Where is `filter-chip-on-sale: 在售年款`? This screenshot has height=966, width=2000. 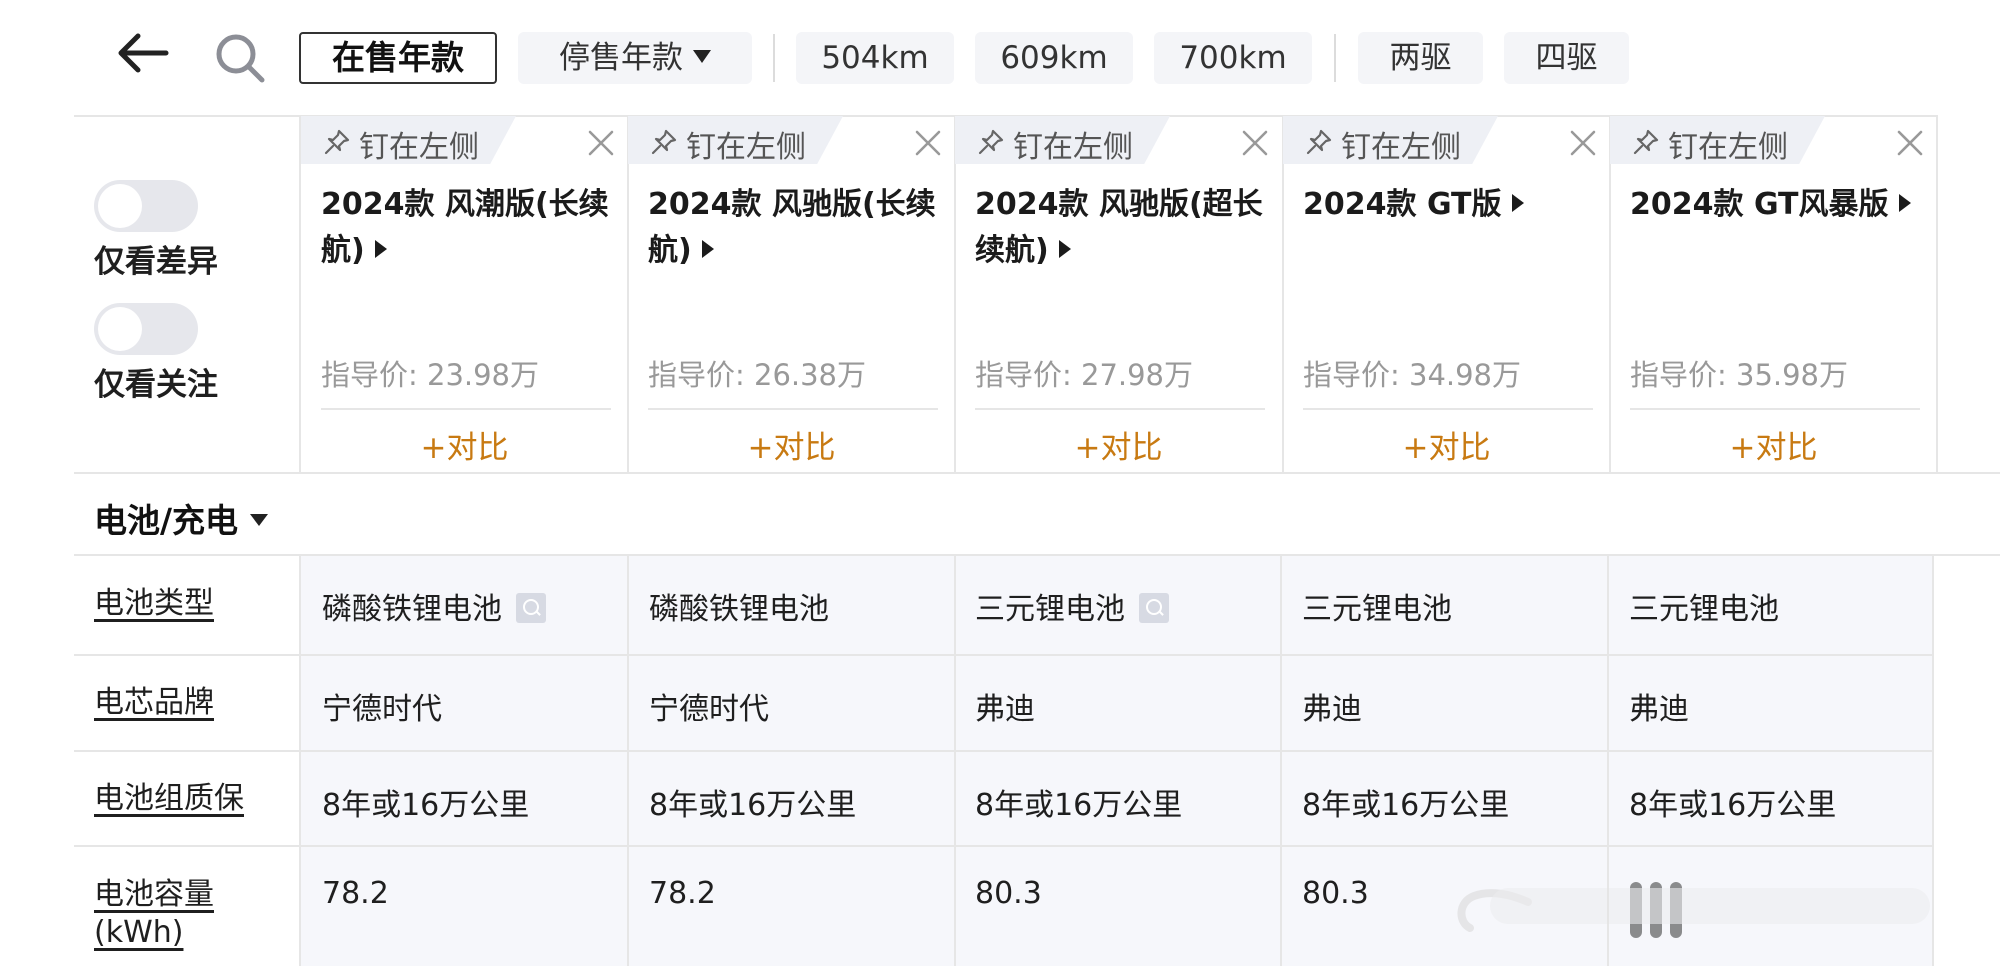 filter-chip-on-sale: 在售年款 is located at coordinates (398, 58).